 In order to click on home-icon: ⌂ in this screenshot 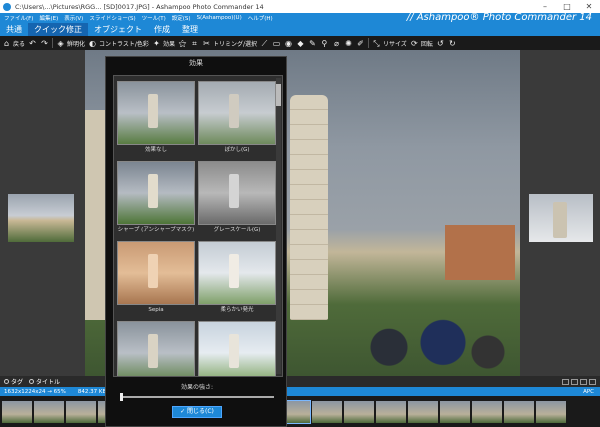, I will do `click(6, 43)`.